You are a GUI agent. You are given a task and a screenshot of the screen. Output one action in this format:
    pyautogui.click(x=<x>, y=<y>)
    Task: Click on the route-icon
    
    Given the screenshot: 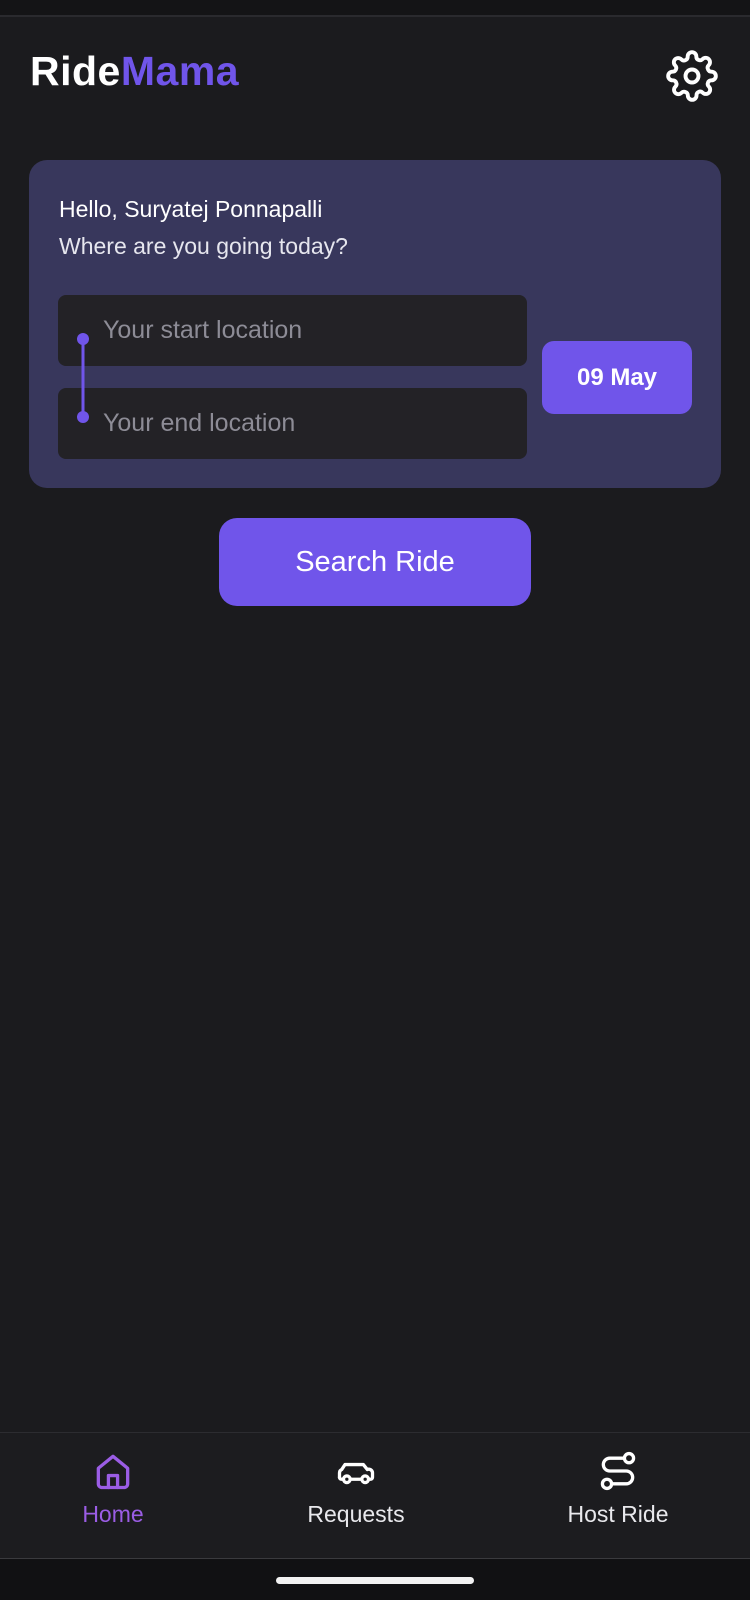 What is the action you would take?
    pyautogui.click(x=618, y=1471)
    